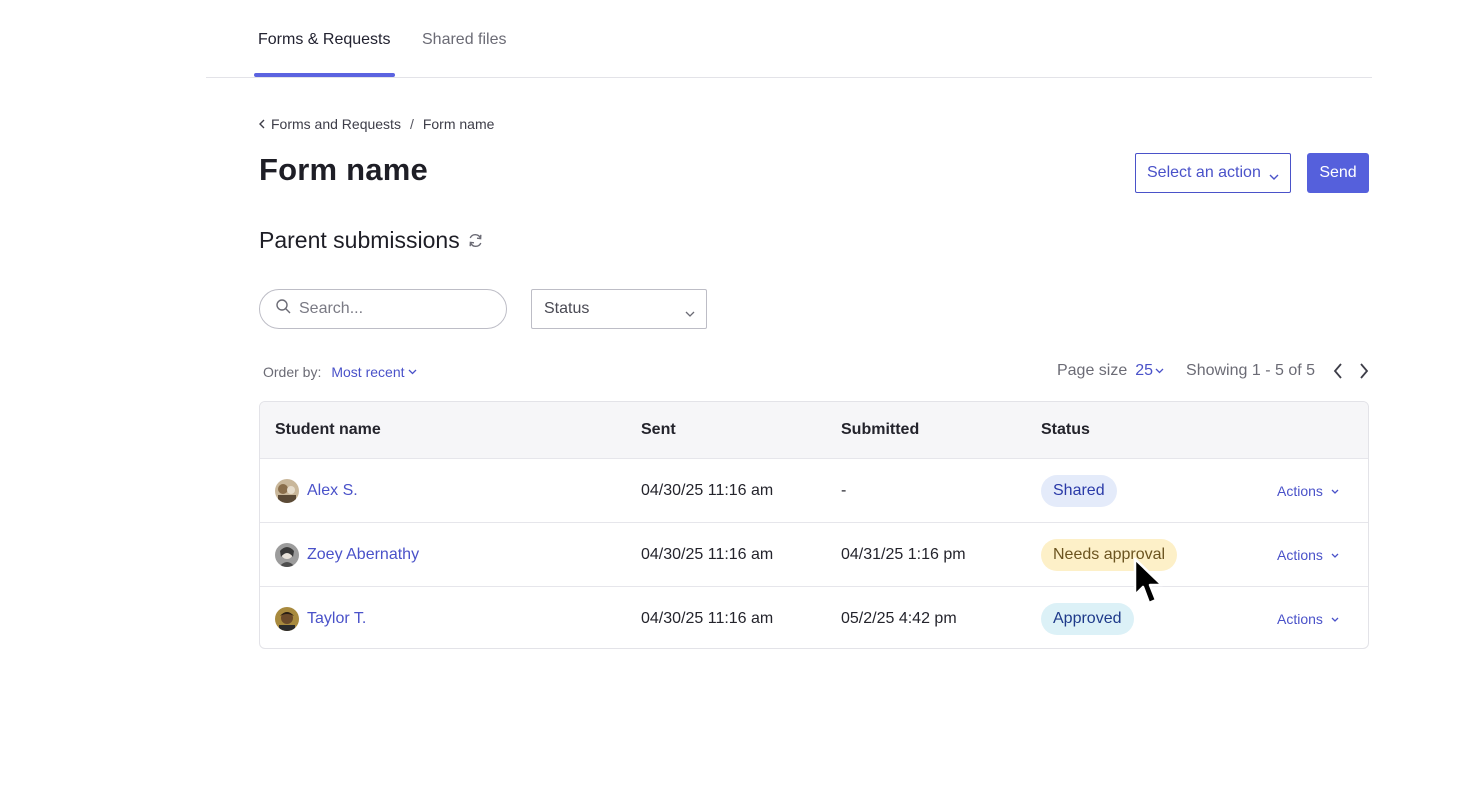 Image resolution: width=1467 pixels, height=800 pixels. I want to click on submitted-cell: -, so click(844, 490).